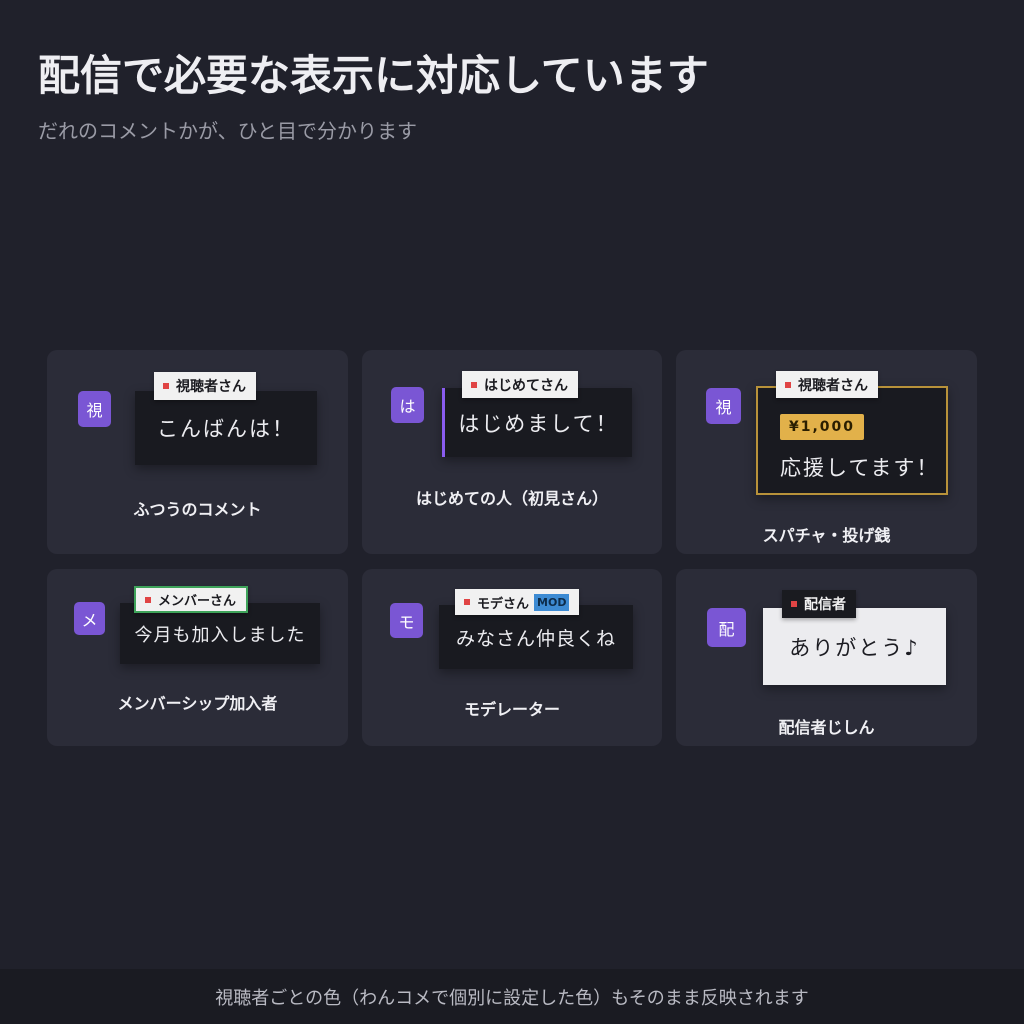  I want to click on comment-text: こんばんは！, so click(226, 429).